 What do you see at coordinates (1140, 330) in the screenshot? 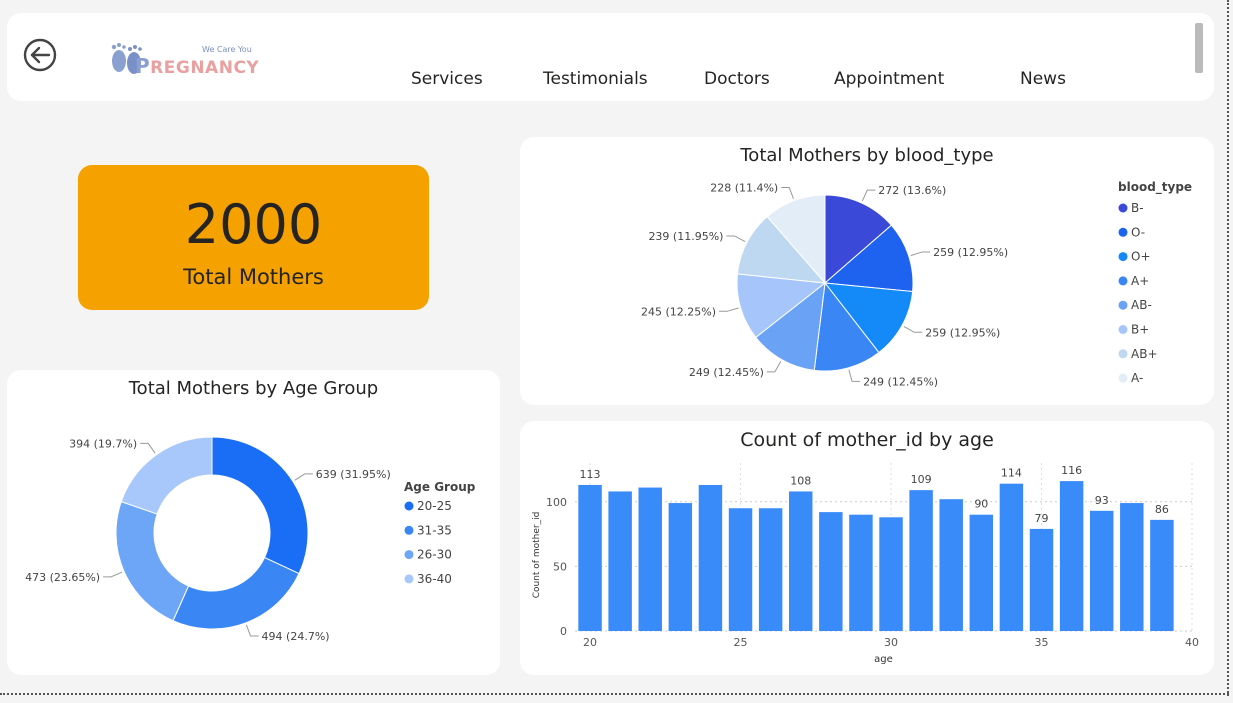
I see `legend-item: B+` at bounding box center [1140, 330].